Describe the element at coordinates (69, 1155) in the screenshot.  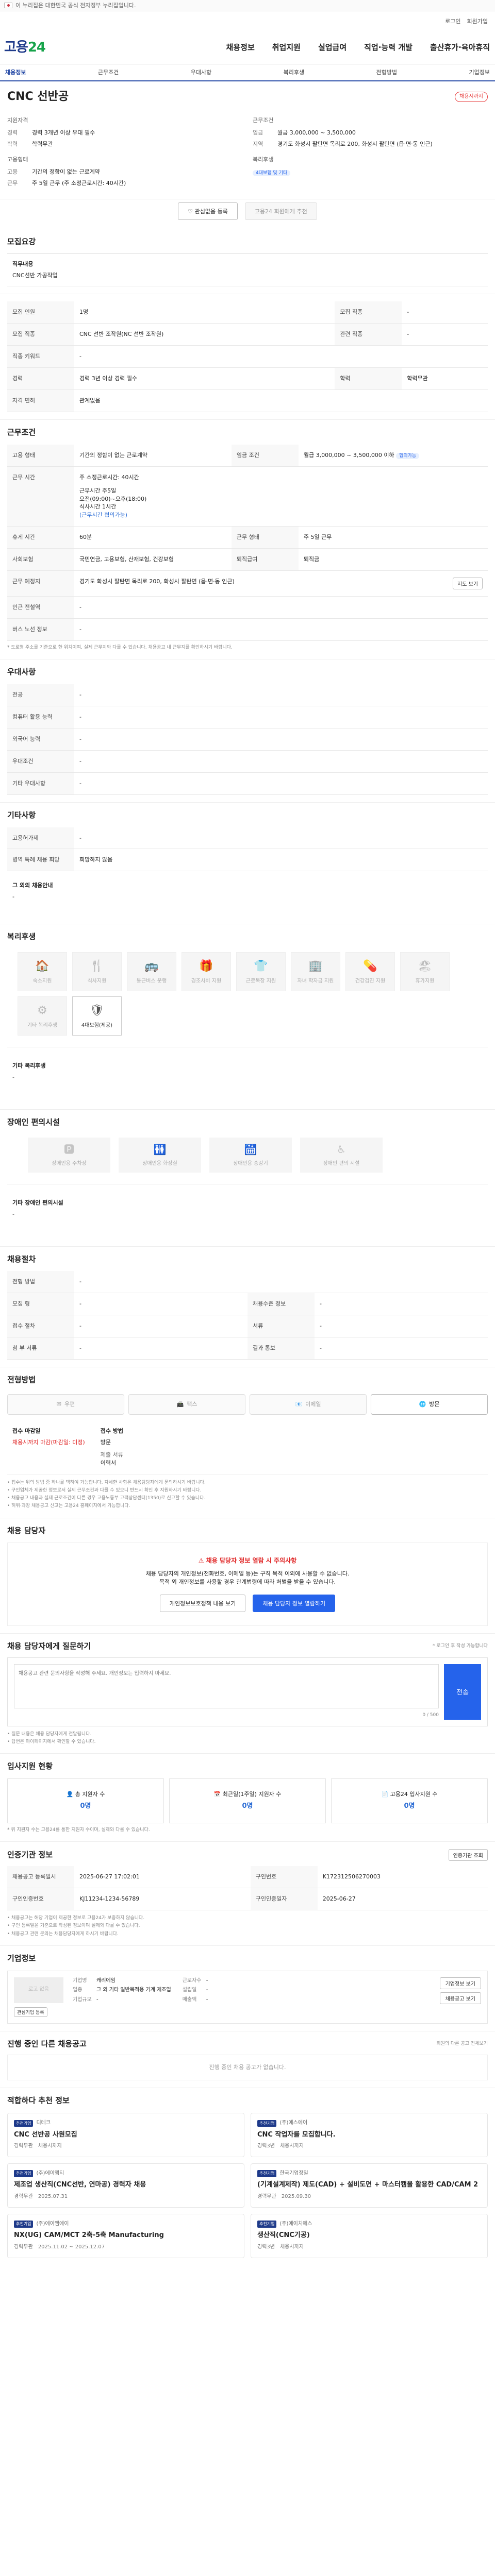
I see `facility-card: 🅿 장애인용 주차장` at that location.